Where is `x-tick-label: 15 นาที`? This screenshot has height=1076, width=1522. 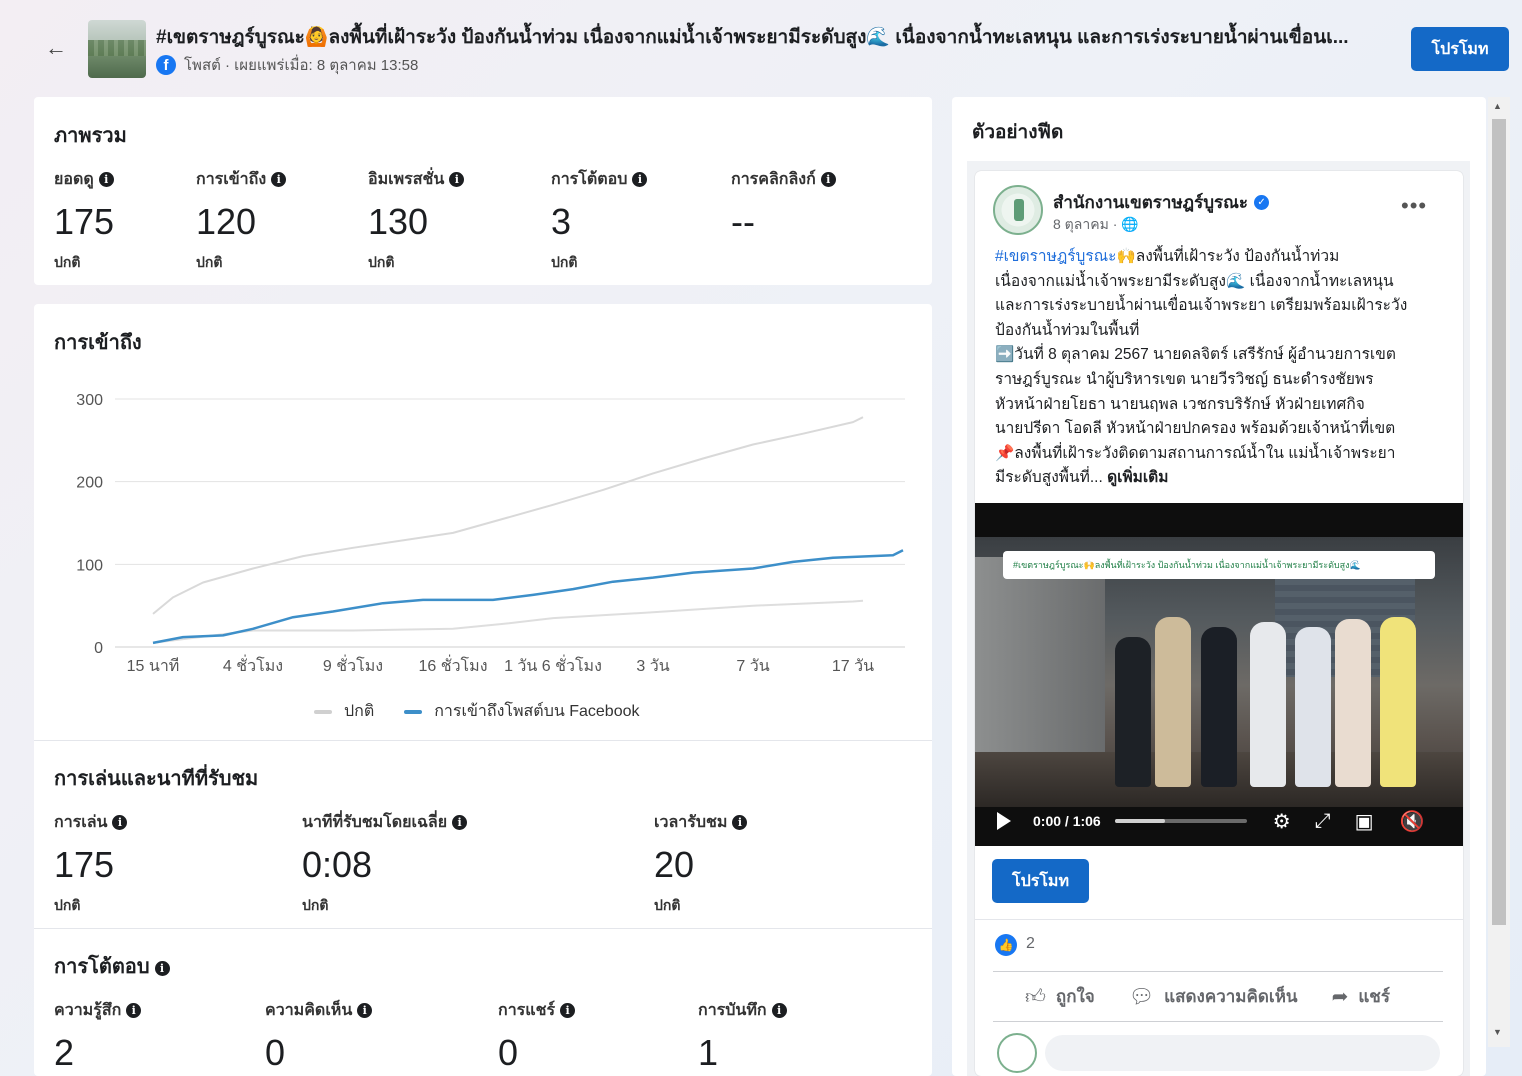 x-tick-label: 15 นาที is located at coordinates (153, 666).